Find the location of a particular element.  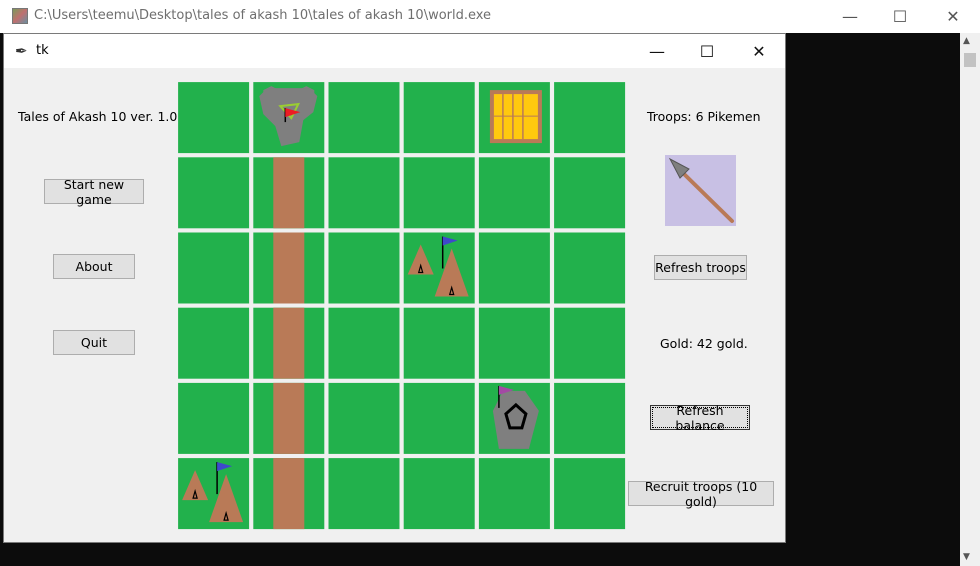

console-minimize-button: — is located at coordinates (850, 16).